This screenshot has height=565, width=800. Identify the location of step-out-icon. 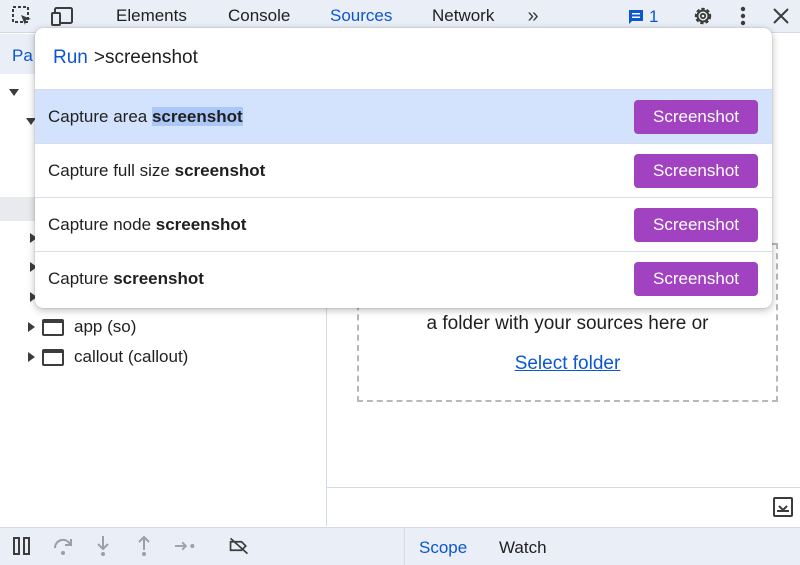
(144, 546).